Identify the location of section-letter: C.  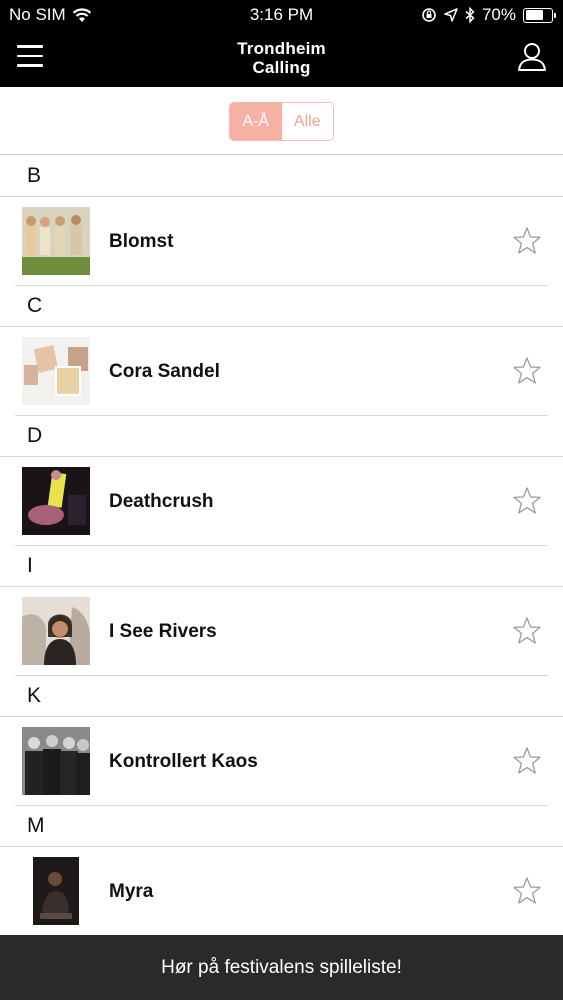
(35, 305).